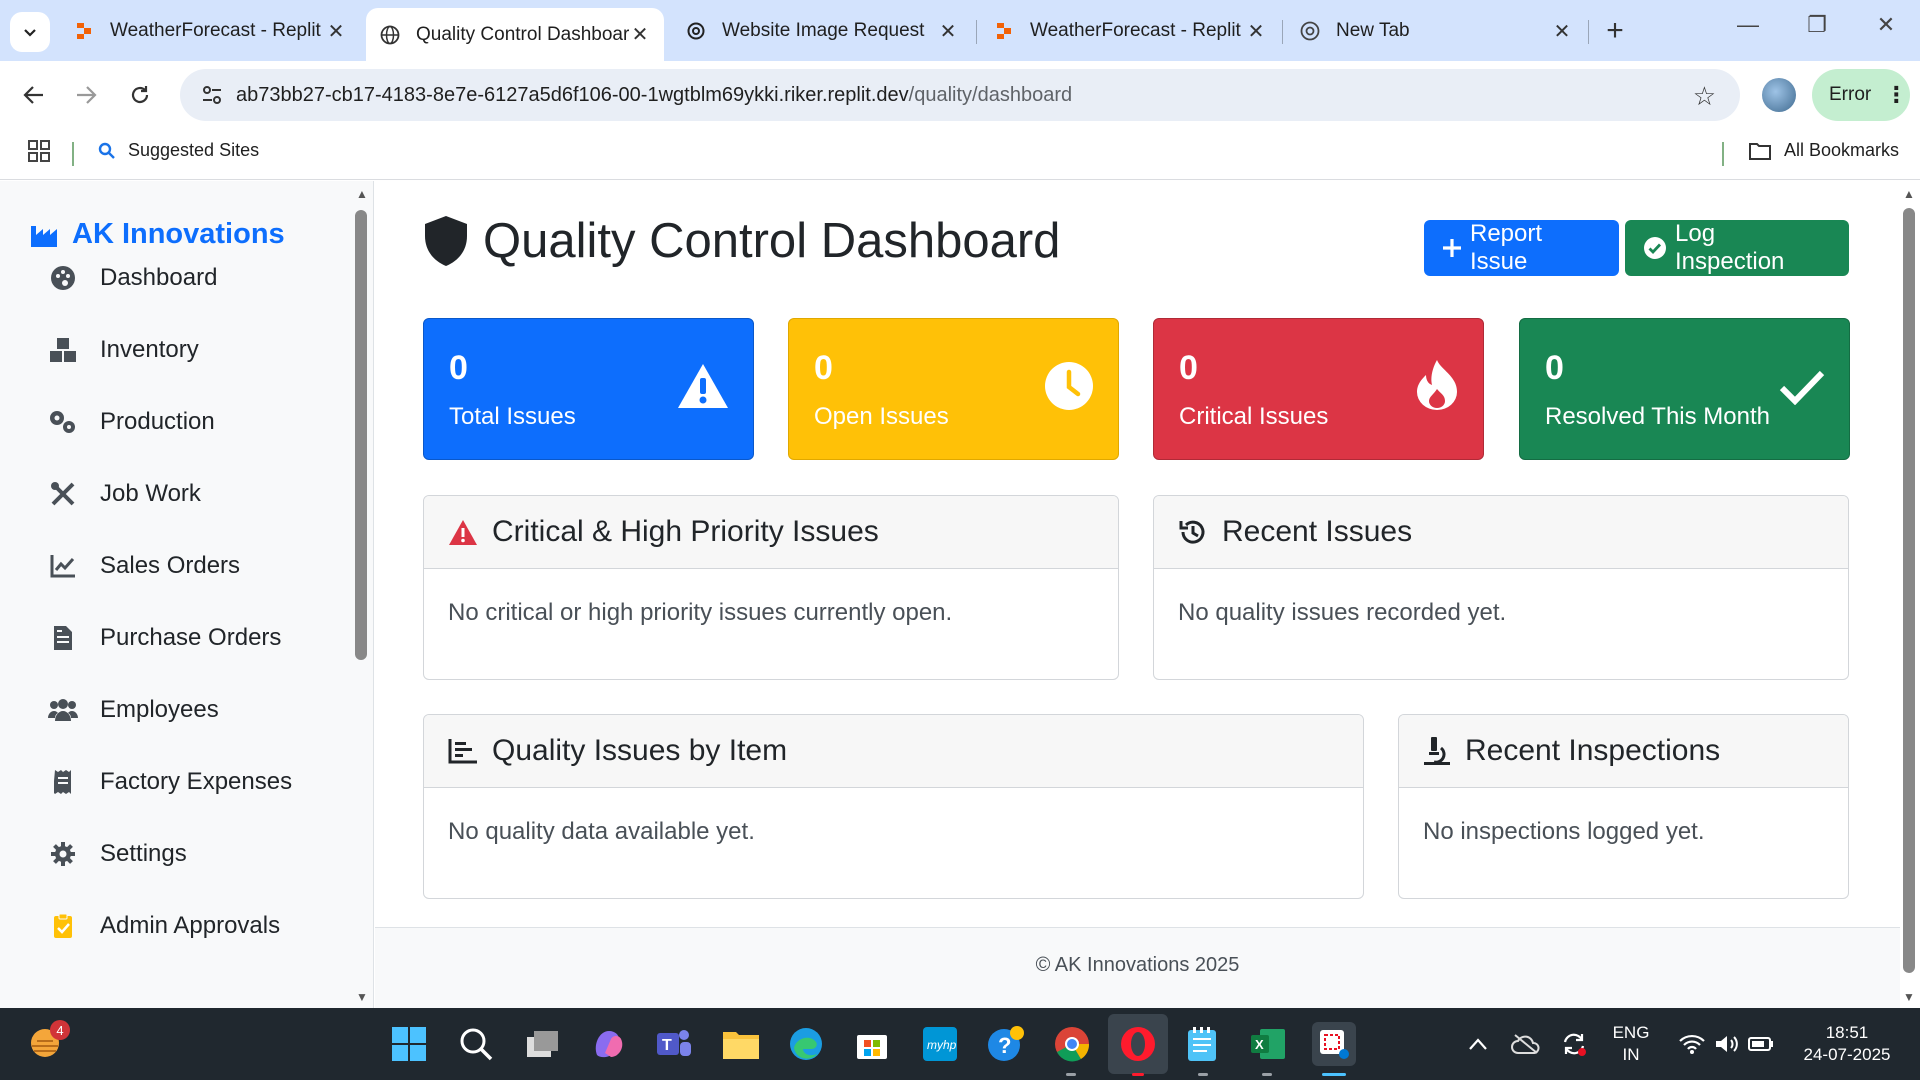 The height and width of the screenshot is (1080, 1920). What do you see at coordinates (1436, 31) in the screenshot?
I see `tab-new-tab: New Tab ✕` at bounding box center [1436, 31].